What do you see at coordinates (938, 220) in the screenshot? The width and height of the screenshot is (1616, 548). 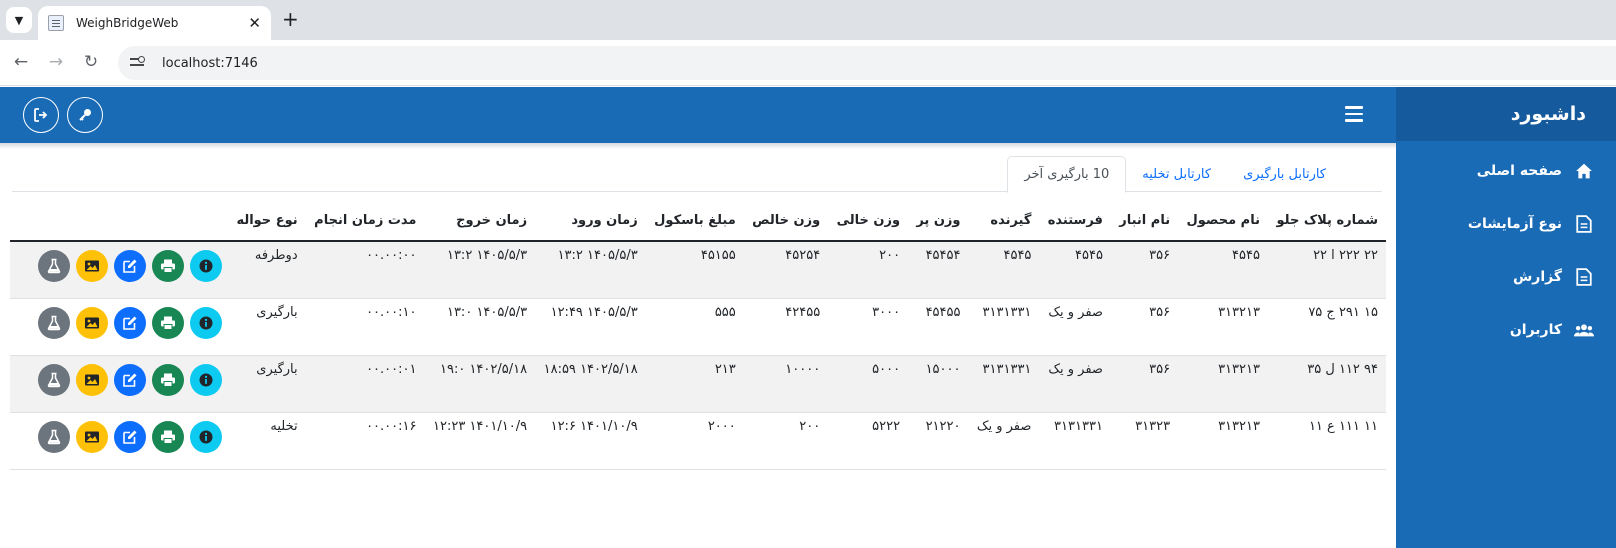 I see `column-header: وزن پر` at bounding box center [938, 220].